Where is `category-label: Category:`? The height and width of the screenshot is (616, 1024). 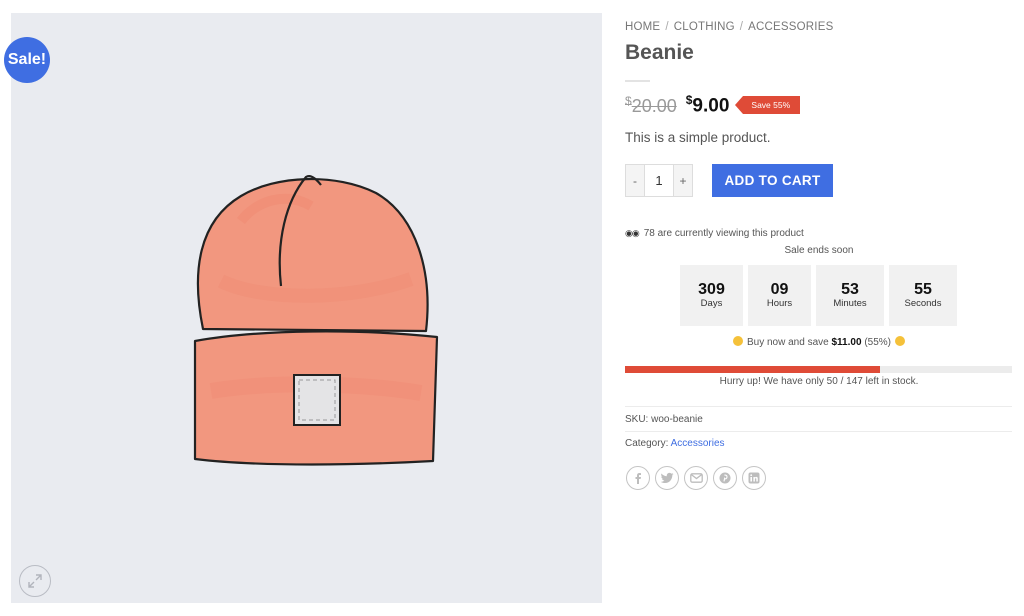 category-label: Category: is located at coordinates (647, 443).